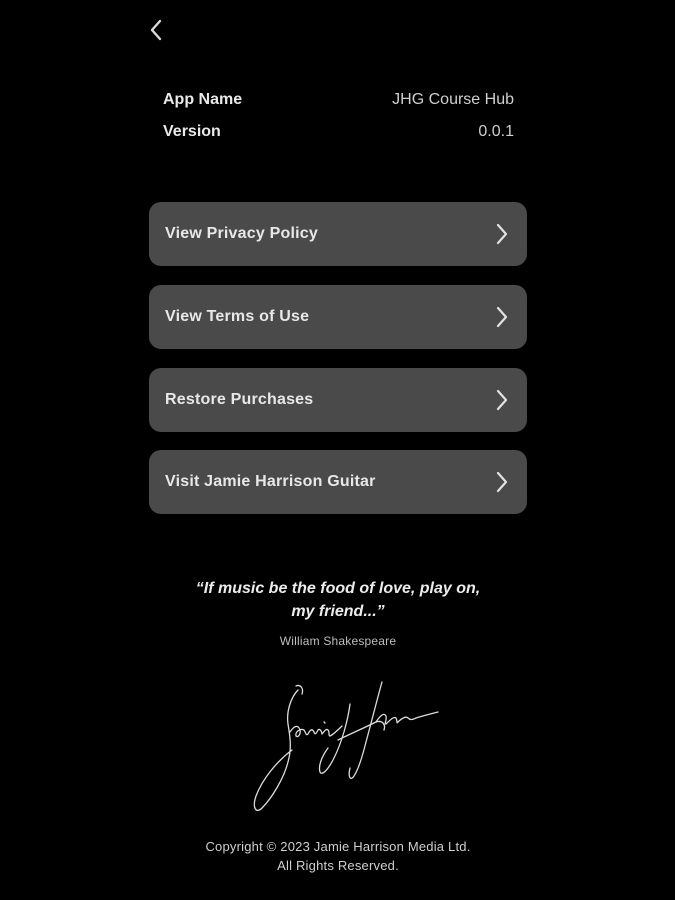  I want to click on visit-jamie-harrison-guitar-button: Visit Jamie Harrison Guitar, so click(338, 482).